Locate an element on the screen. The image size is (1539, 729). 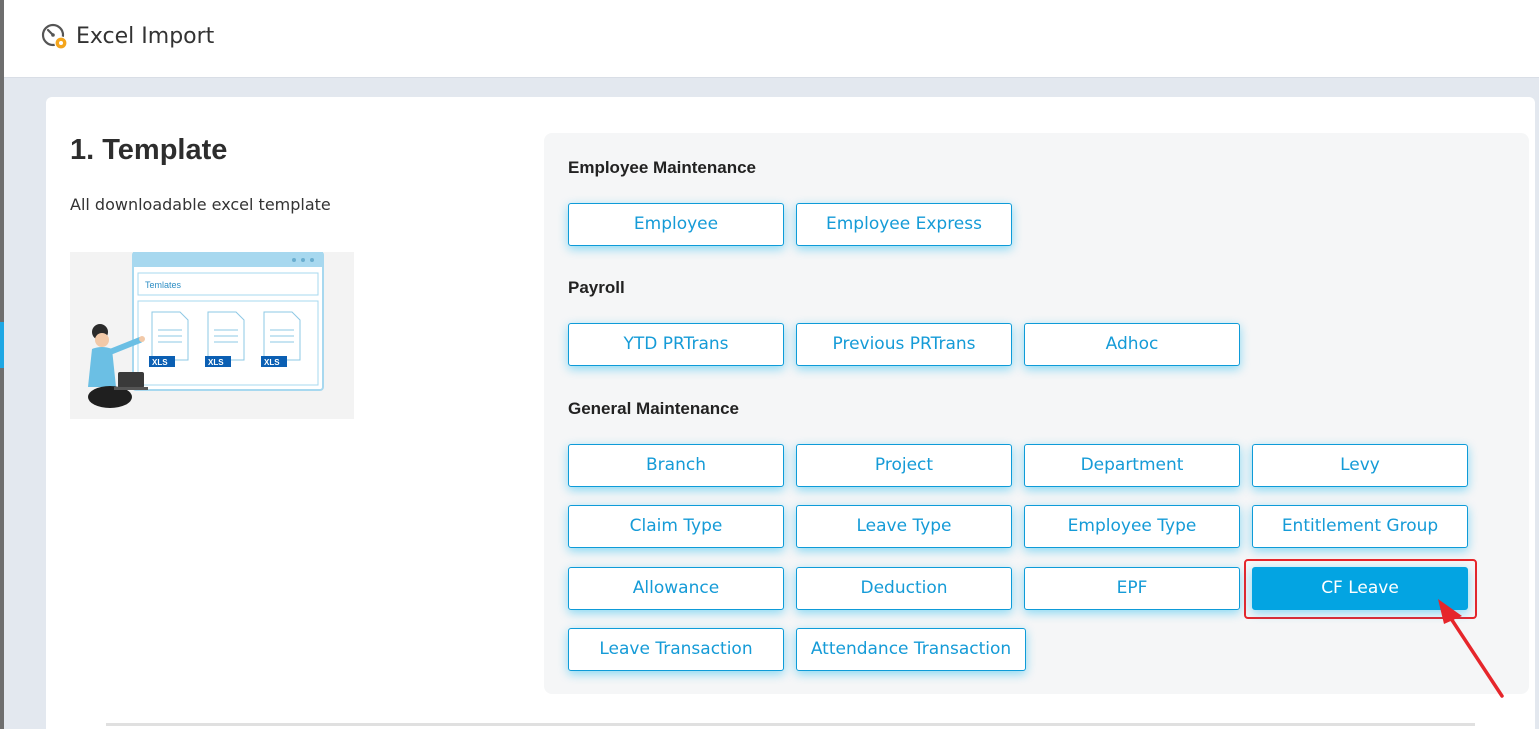
epf-button: EPF is located at coordinates (1132, 588).